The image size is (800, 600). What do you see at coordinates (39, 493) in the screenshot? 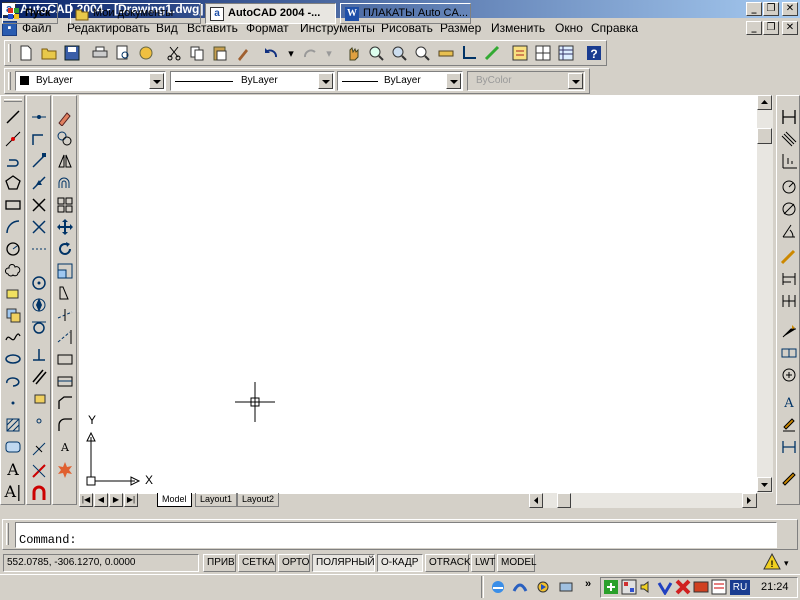
I see `osnap-settings-icon` at bounding box center [39, 493].